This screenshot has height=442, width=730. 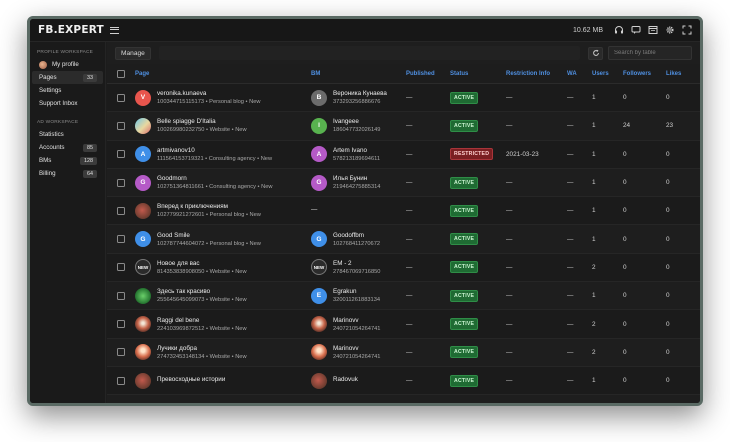 I want to click on bm-avatar, so click(x=319, y=352).